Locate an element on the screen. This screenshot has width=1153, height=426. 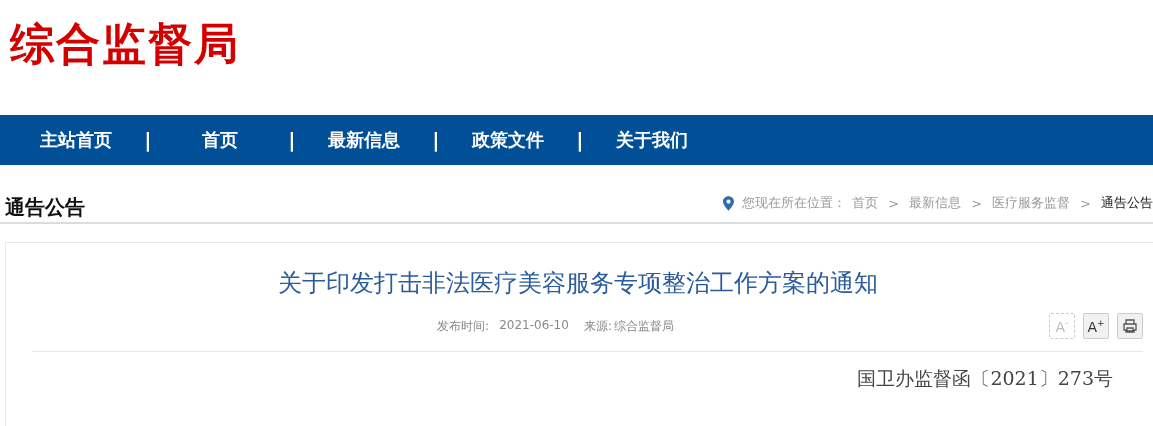
meta-value: 2021-06-10 is located at coordinates (534, 325).